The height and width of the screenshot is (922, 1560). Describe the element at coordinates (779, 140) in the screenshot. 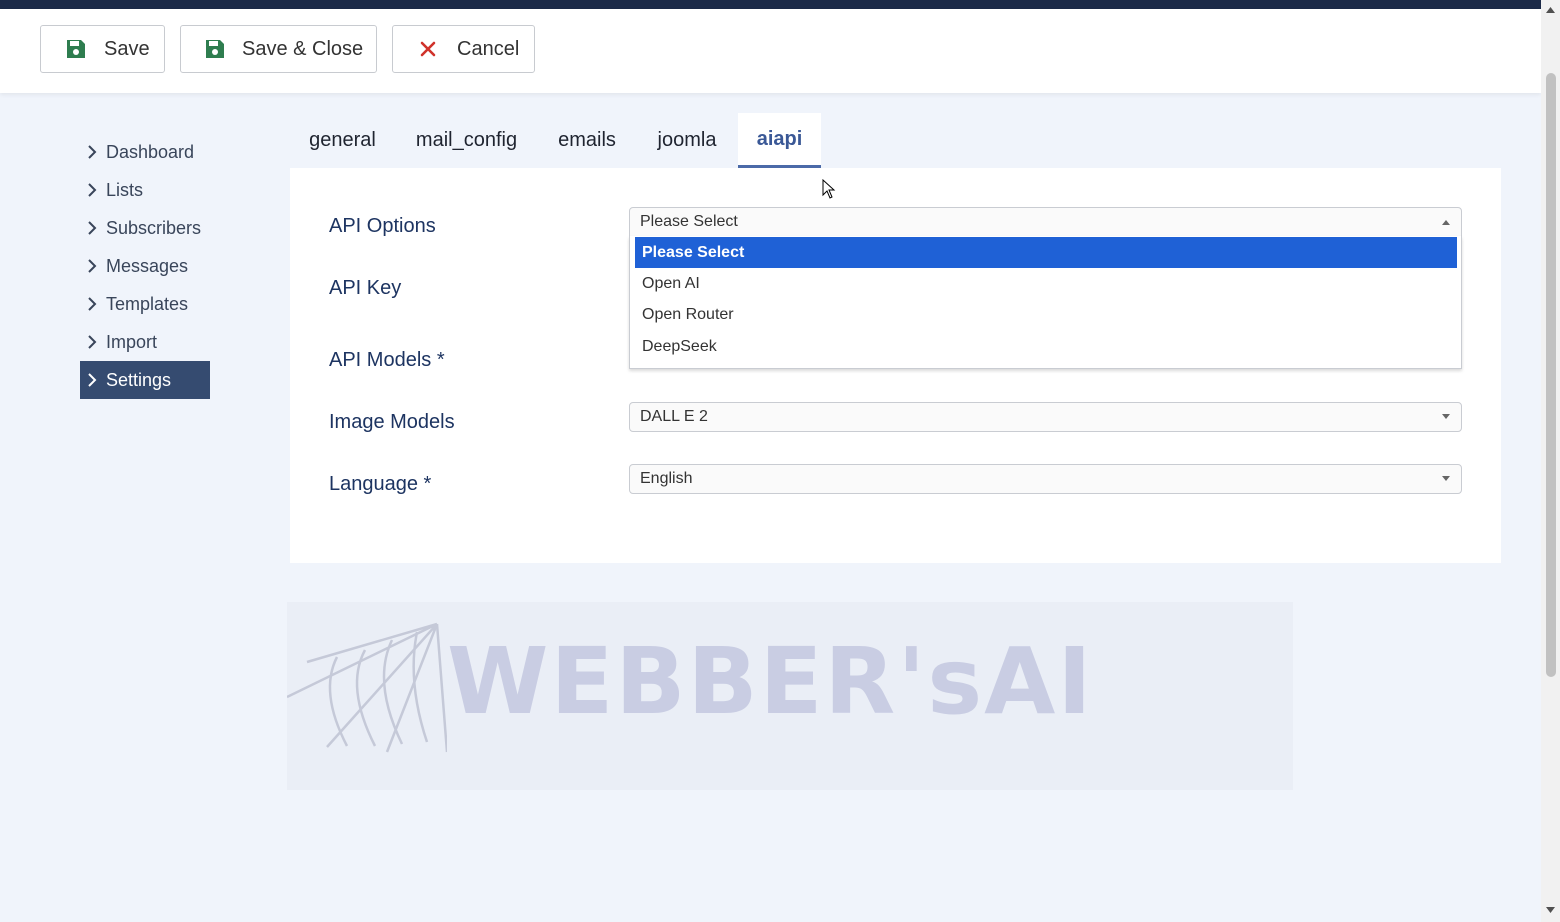

I see `tab-aiapi: aiapi` at that location.